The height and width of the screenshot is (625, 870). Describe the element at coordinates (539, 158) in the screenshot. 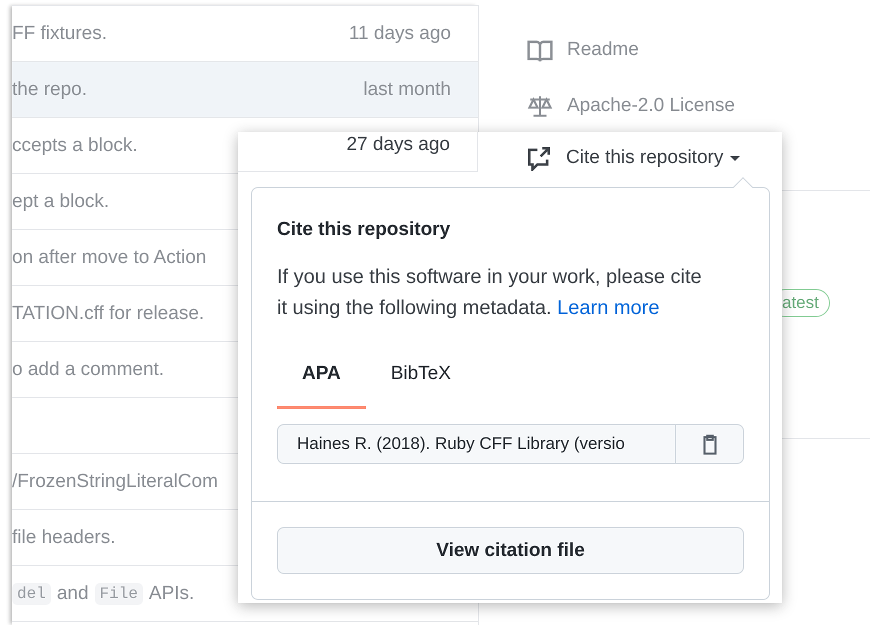

I see `cite-icon` at that location.